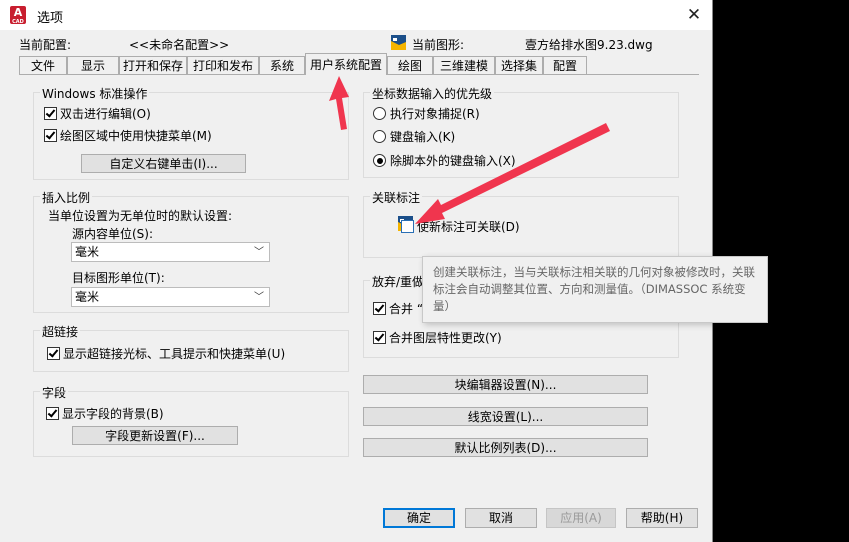  I want to click on tab-profiles: 配置, so click(565, 65).